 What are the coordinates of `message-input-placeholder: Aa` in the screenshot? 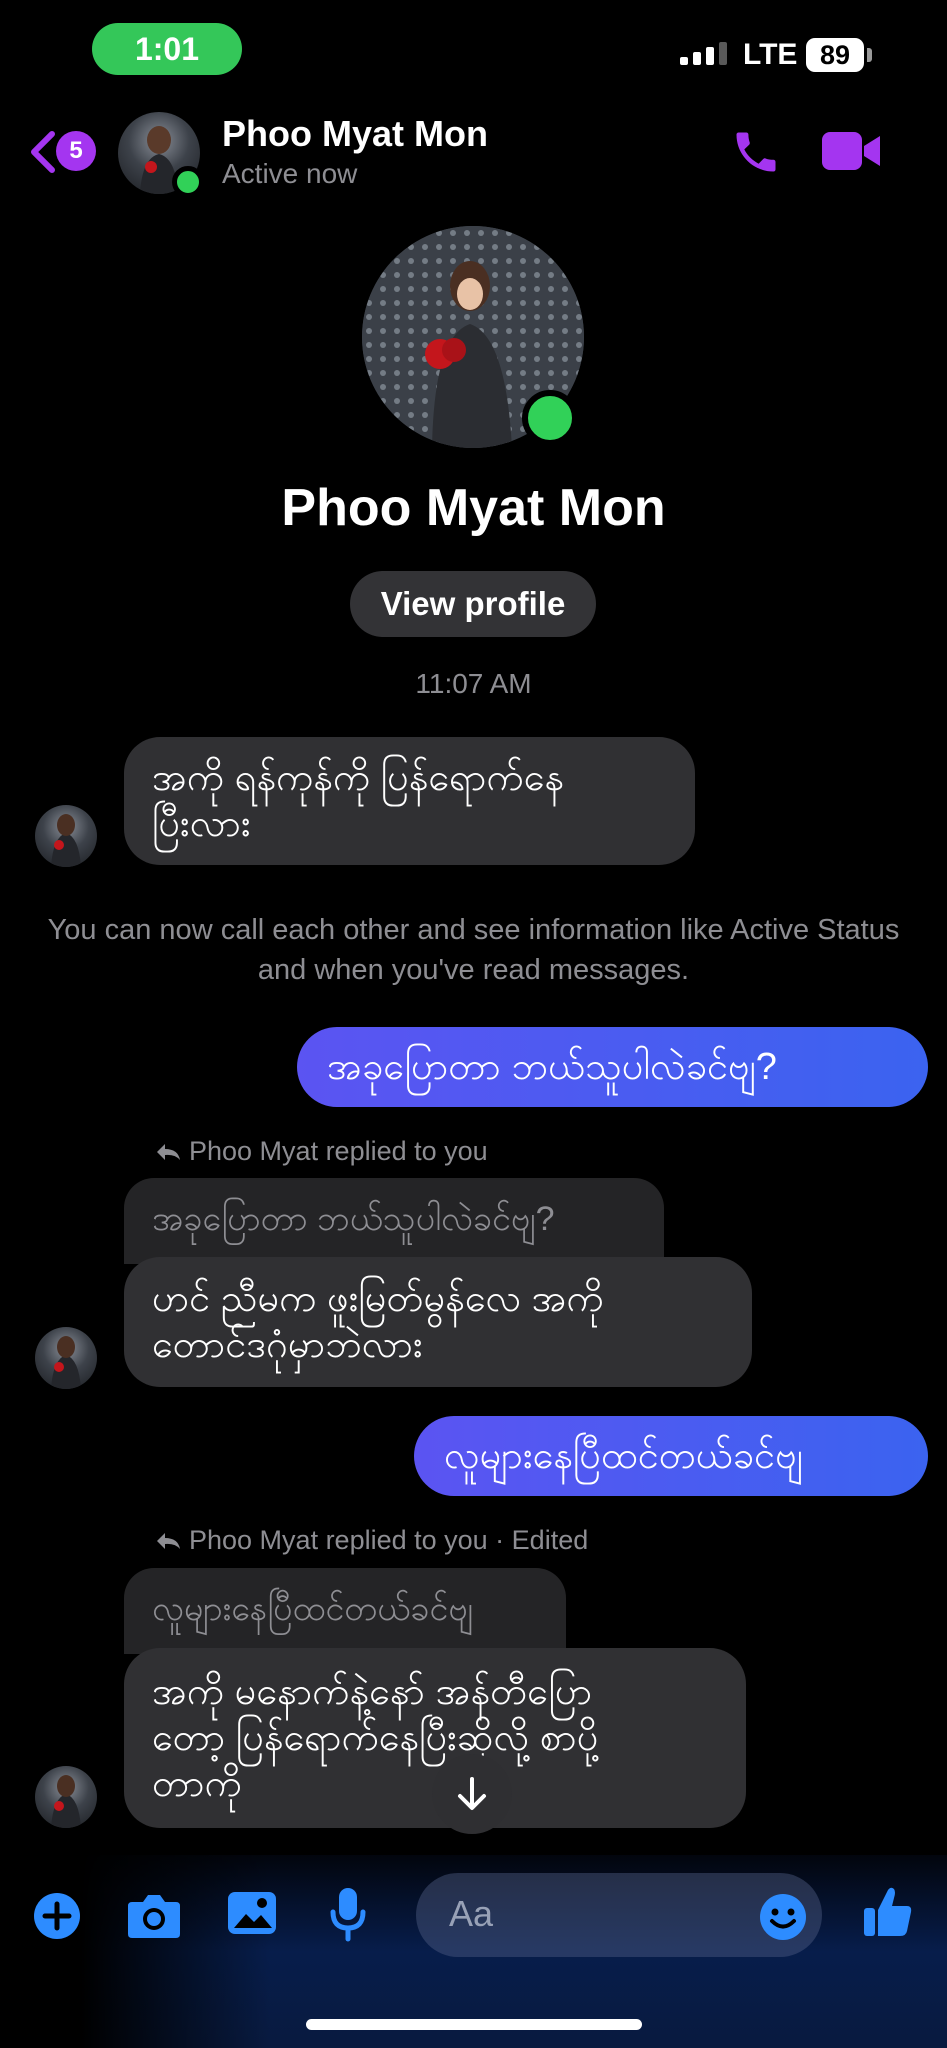 It's located at (471, 1913).